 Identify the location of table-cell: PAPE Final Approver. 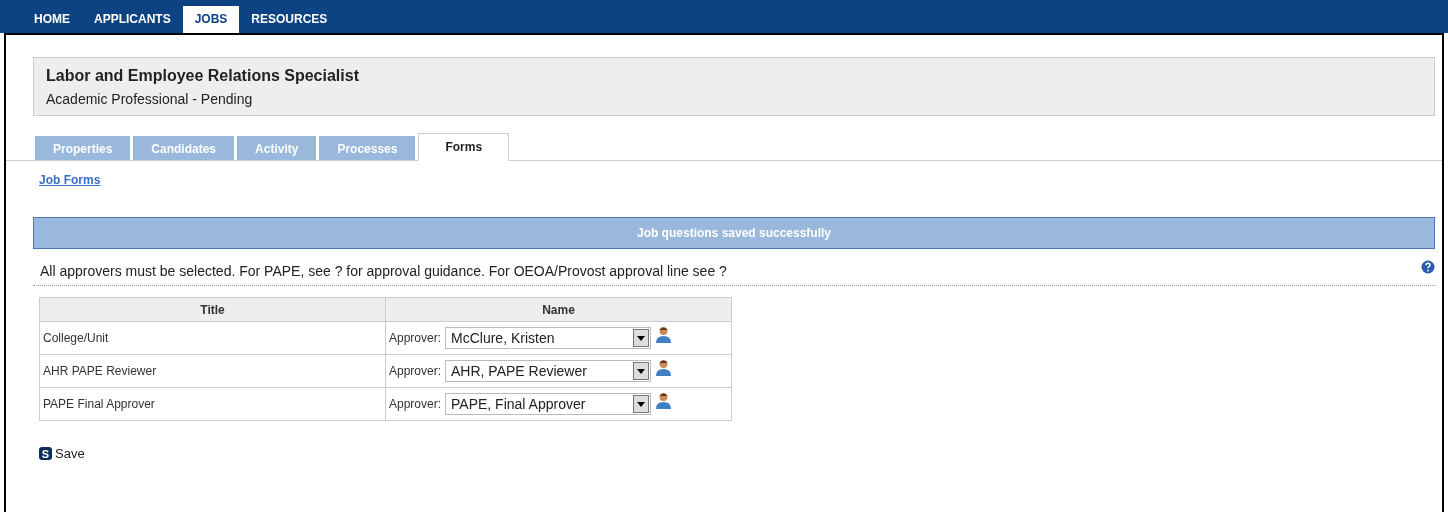
(212, 404).